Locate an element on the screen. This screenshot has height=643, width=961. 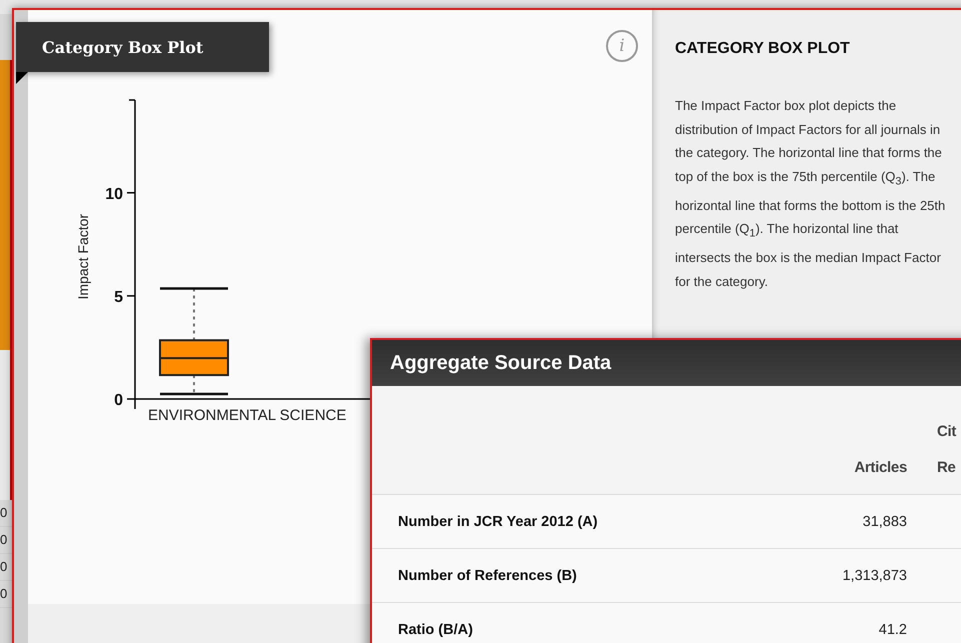
info-heading: CATEGORY BOX PLOT is located at coordinates (763, 49).